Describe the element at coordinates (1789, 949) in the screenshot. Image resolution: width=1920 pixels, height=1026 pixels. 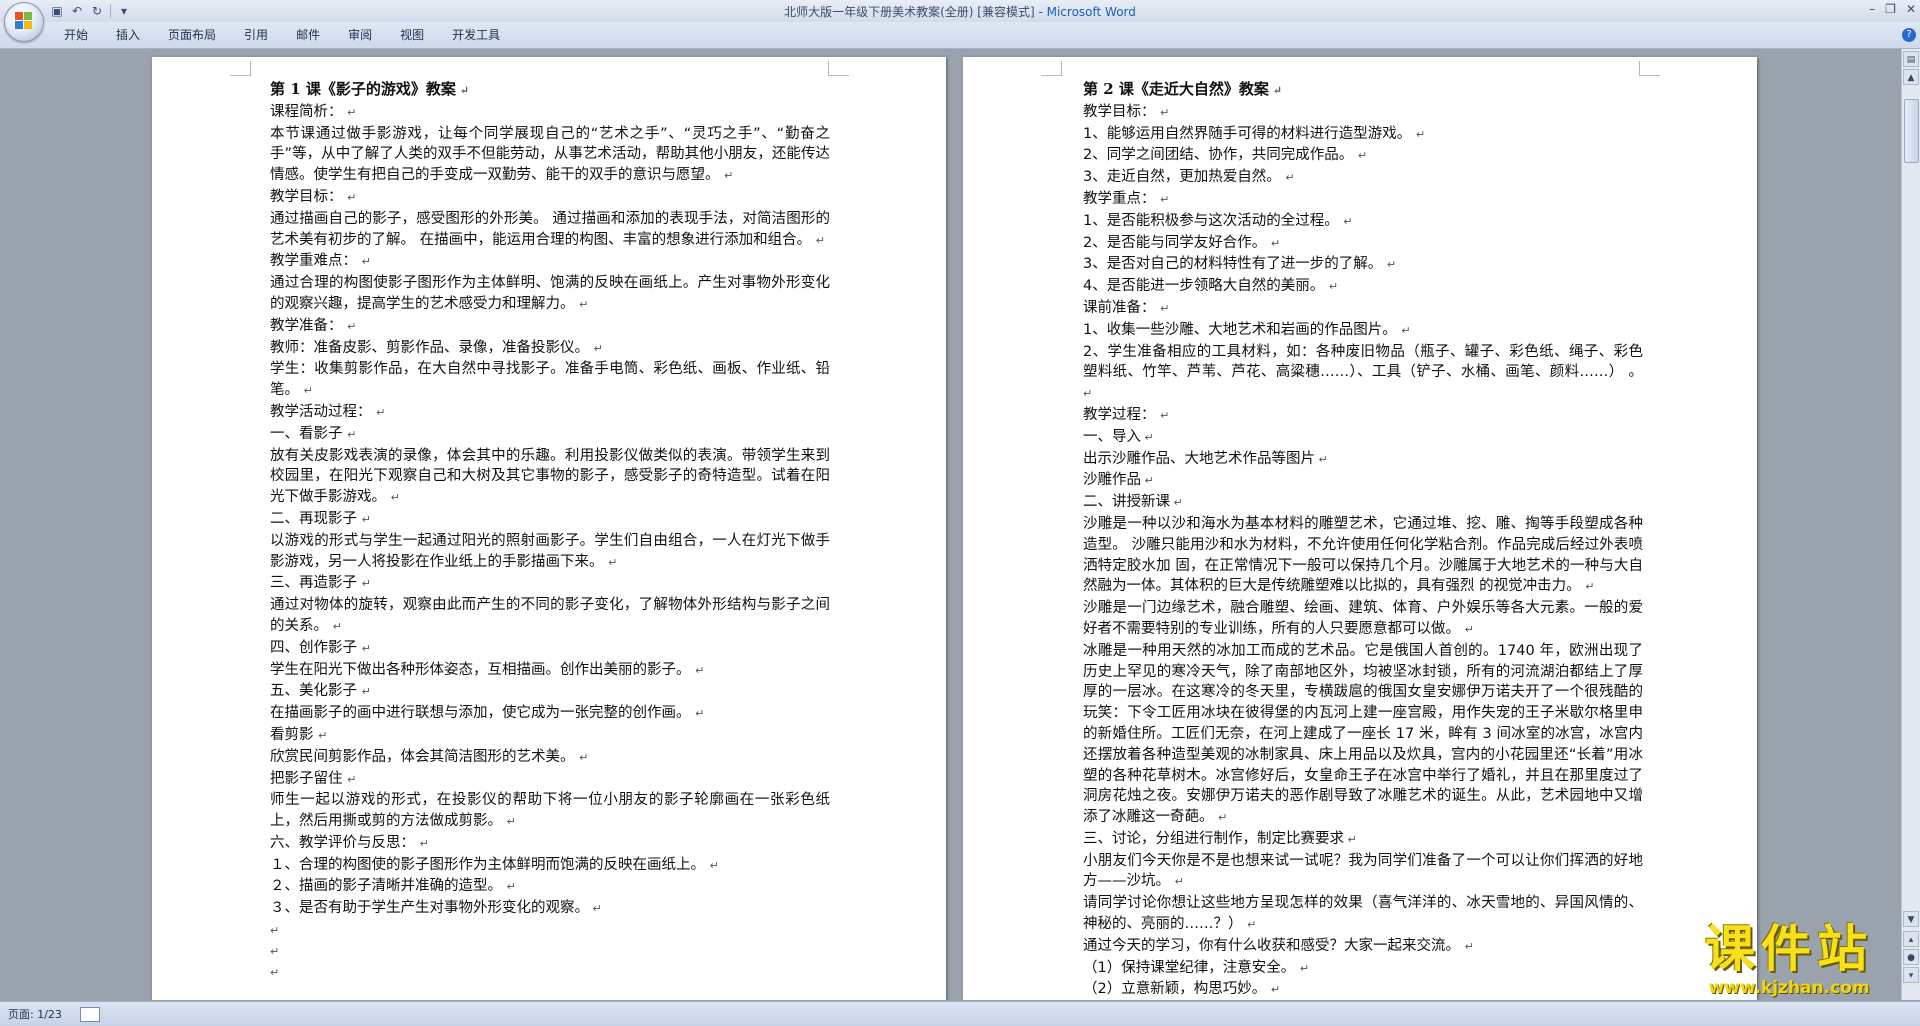
I see `watermark-logo: 课件站` at that location.